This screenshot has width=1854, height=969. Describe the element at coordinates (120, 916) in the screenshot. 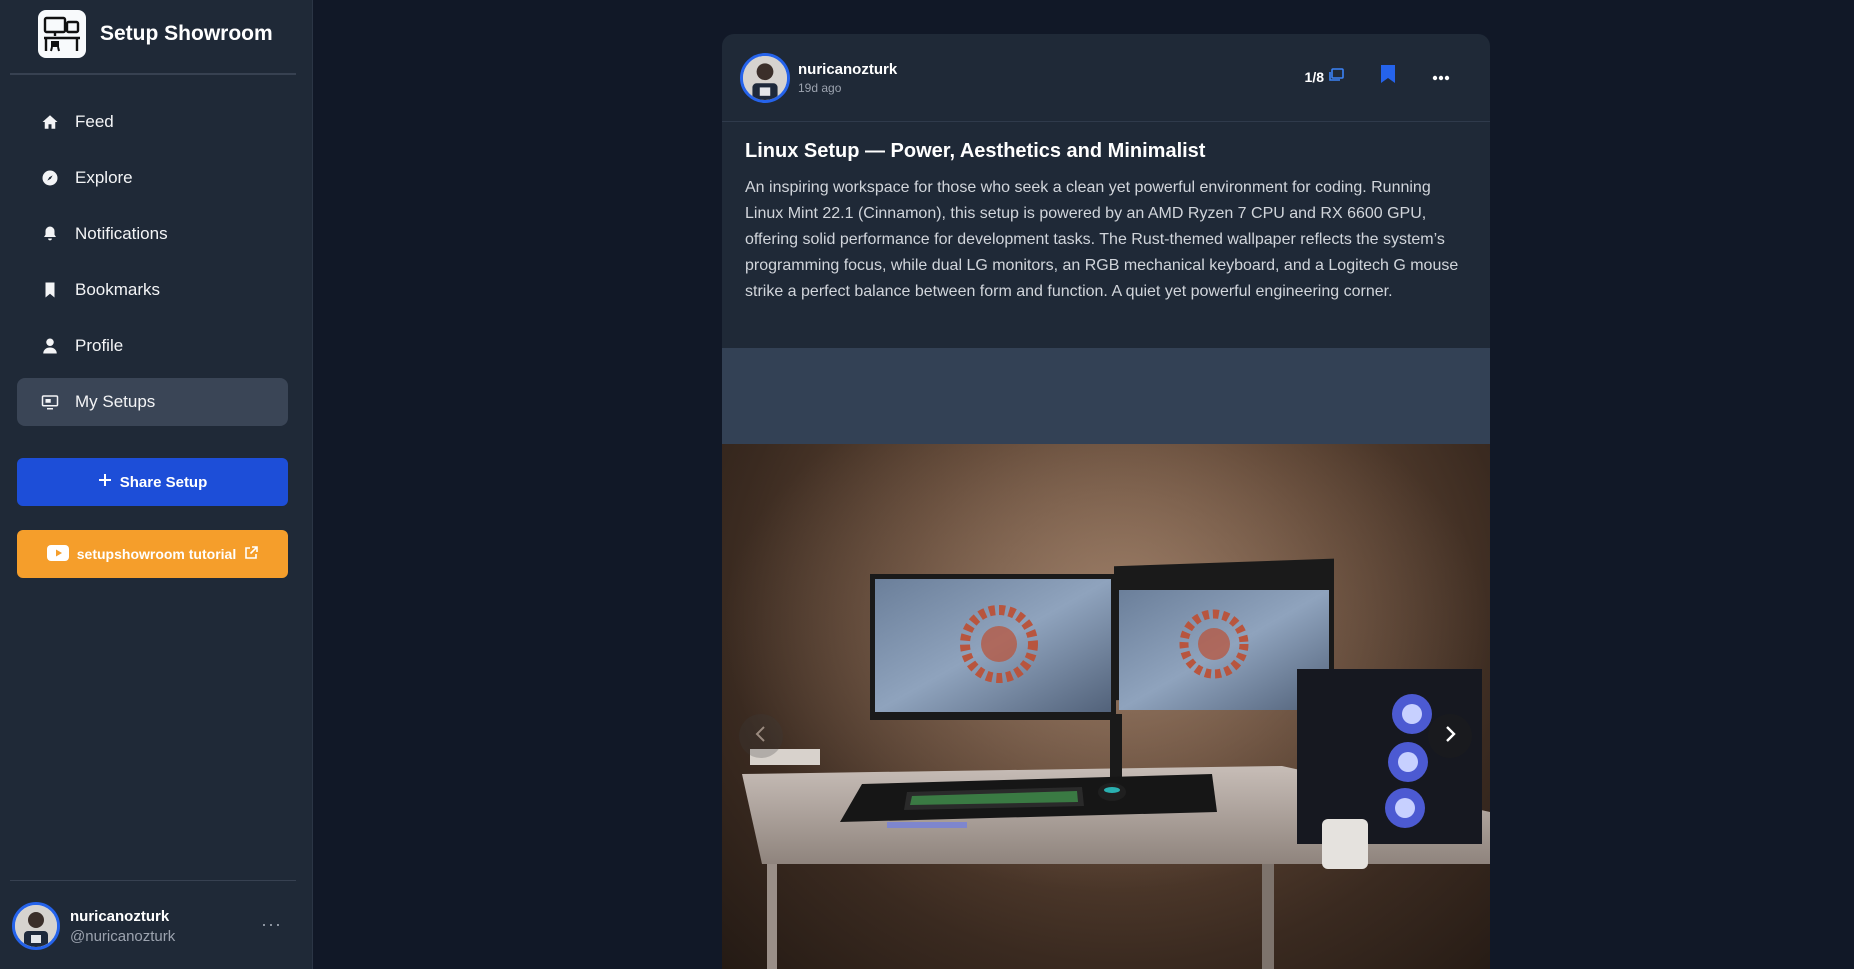

I see `user-name: nuricanozturk` at that location.